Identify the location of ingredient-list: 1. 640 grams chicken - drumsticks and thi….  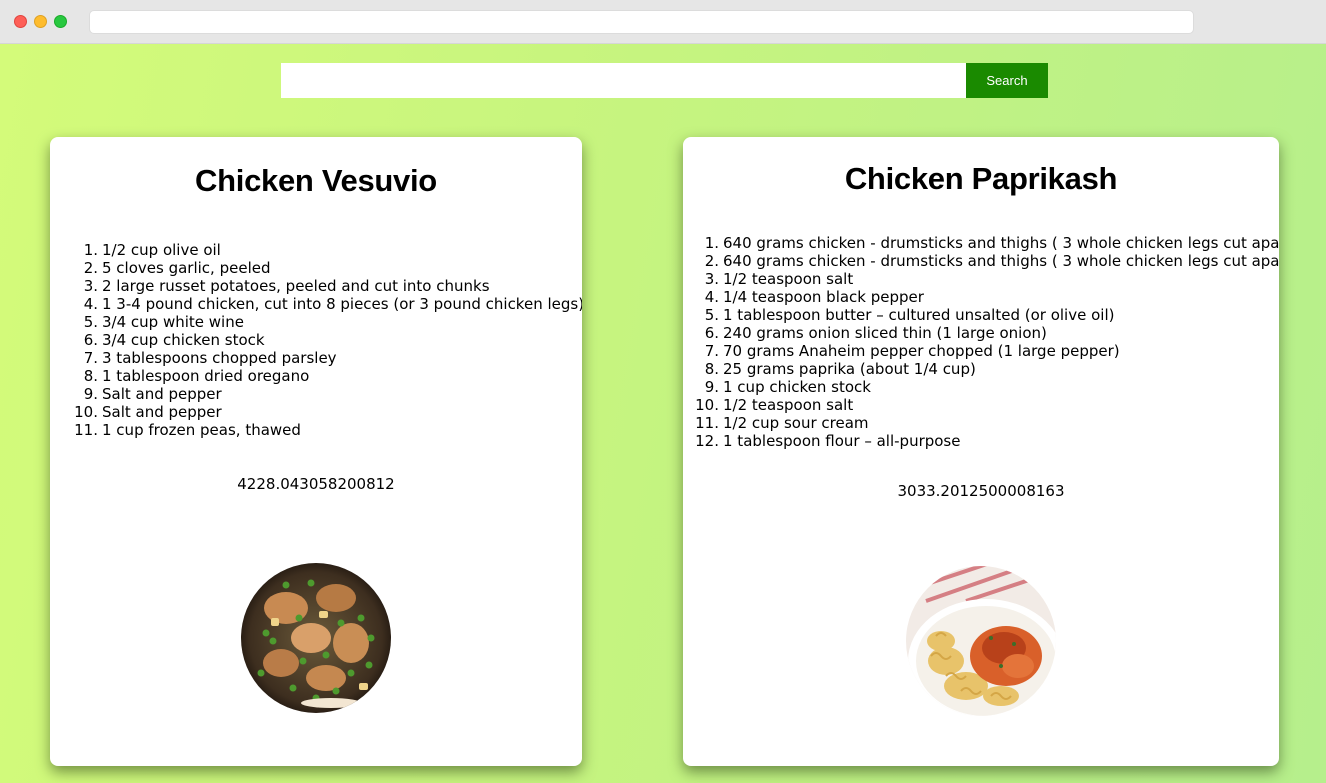
(984, 342).